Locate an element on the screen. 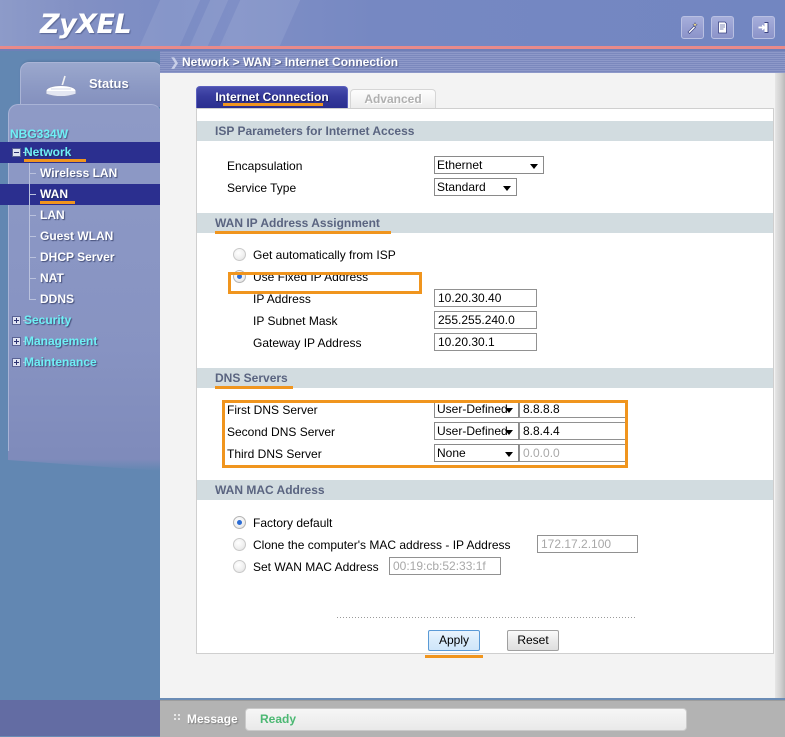 The width and height of the screenshot is (785, 737). use-fixed-ip-label: Use Fixed IP Address is located at coordinates (311, 277).